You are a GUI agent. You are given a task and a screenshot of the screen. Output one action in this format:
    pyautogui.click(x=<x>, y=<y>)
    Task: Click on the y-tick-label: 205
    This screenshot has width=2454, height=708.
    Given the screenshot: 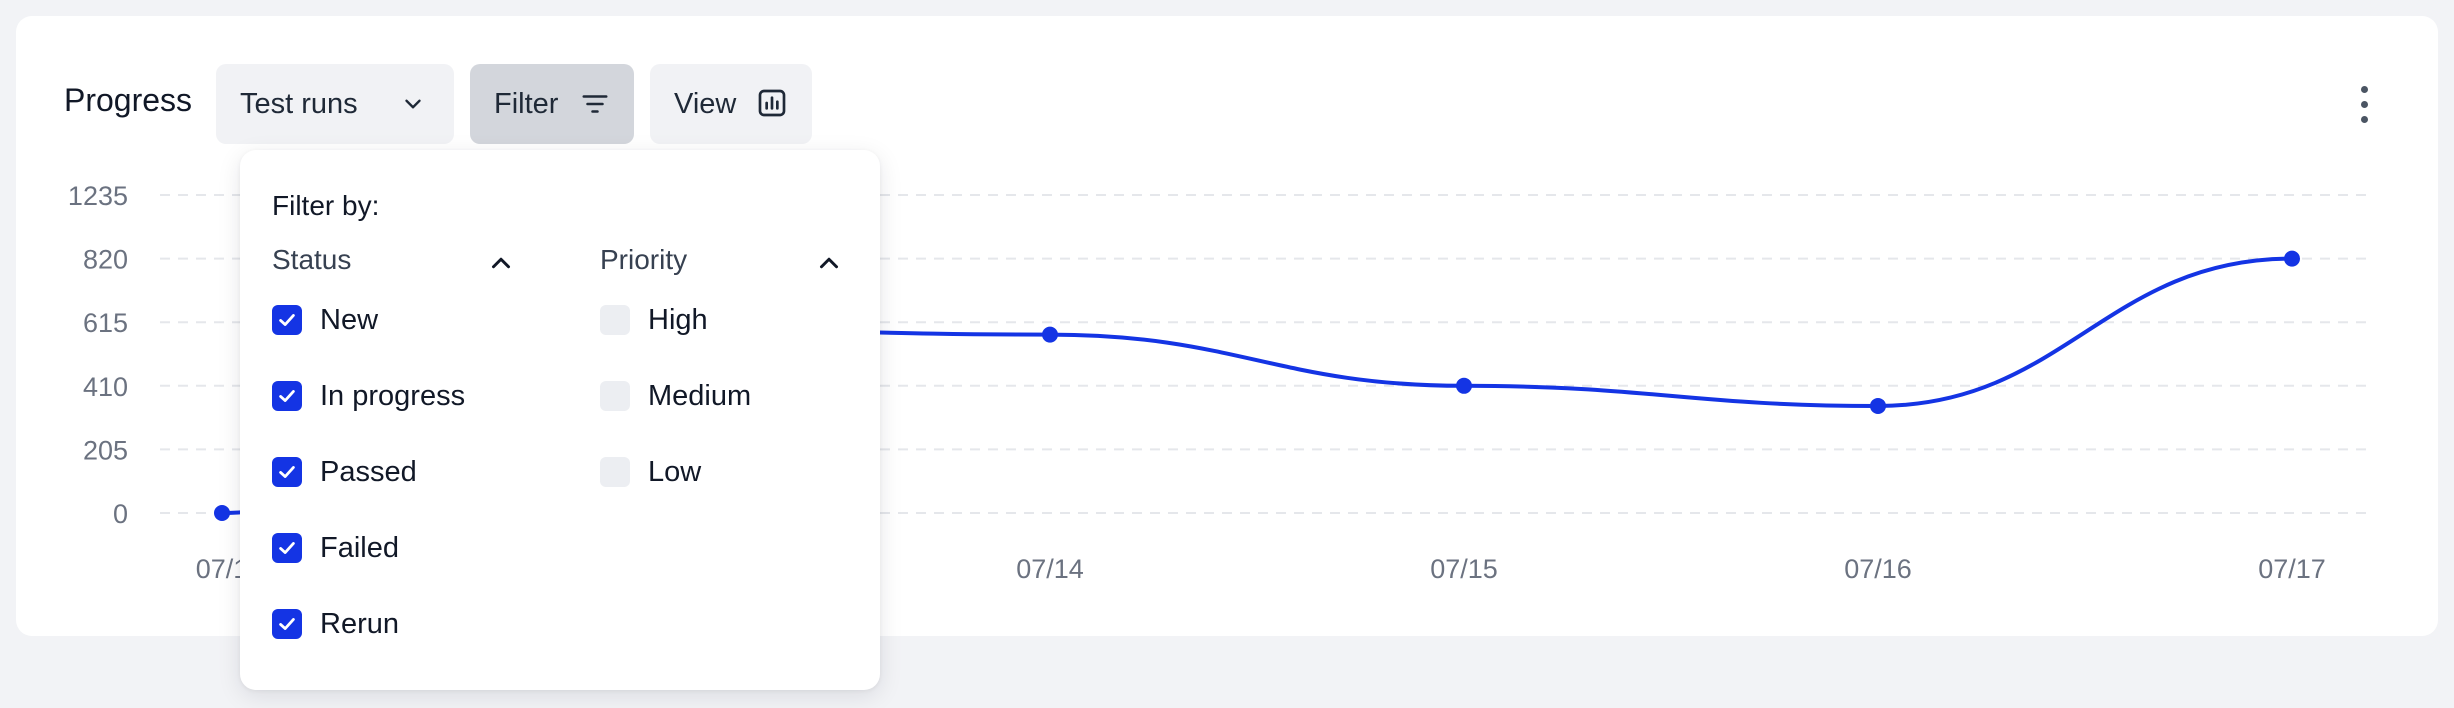 What is the action you would take?
    pyautogui.click(x=105, y=450)
    